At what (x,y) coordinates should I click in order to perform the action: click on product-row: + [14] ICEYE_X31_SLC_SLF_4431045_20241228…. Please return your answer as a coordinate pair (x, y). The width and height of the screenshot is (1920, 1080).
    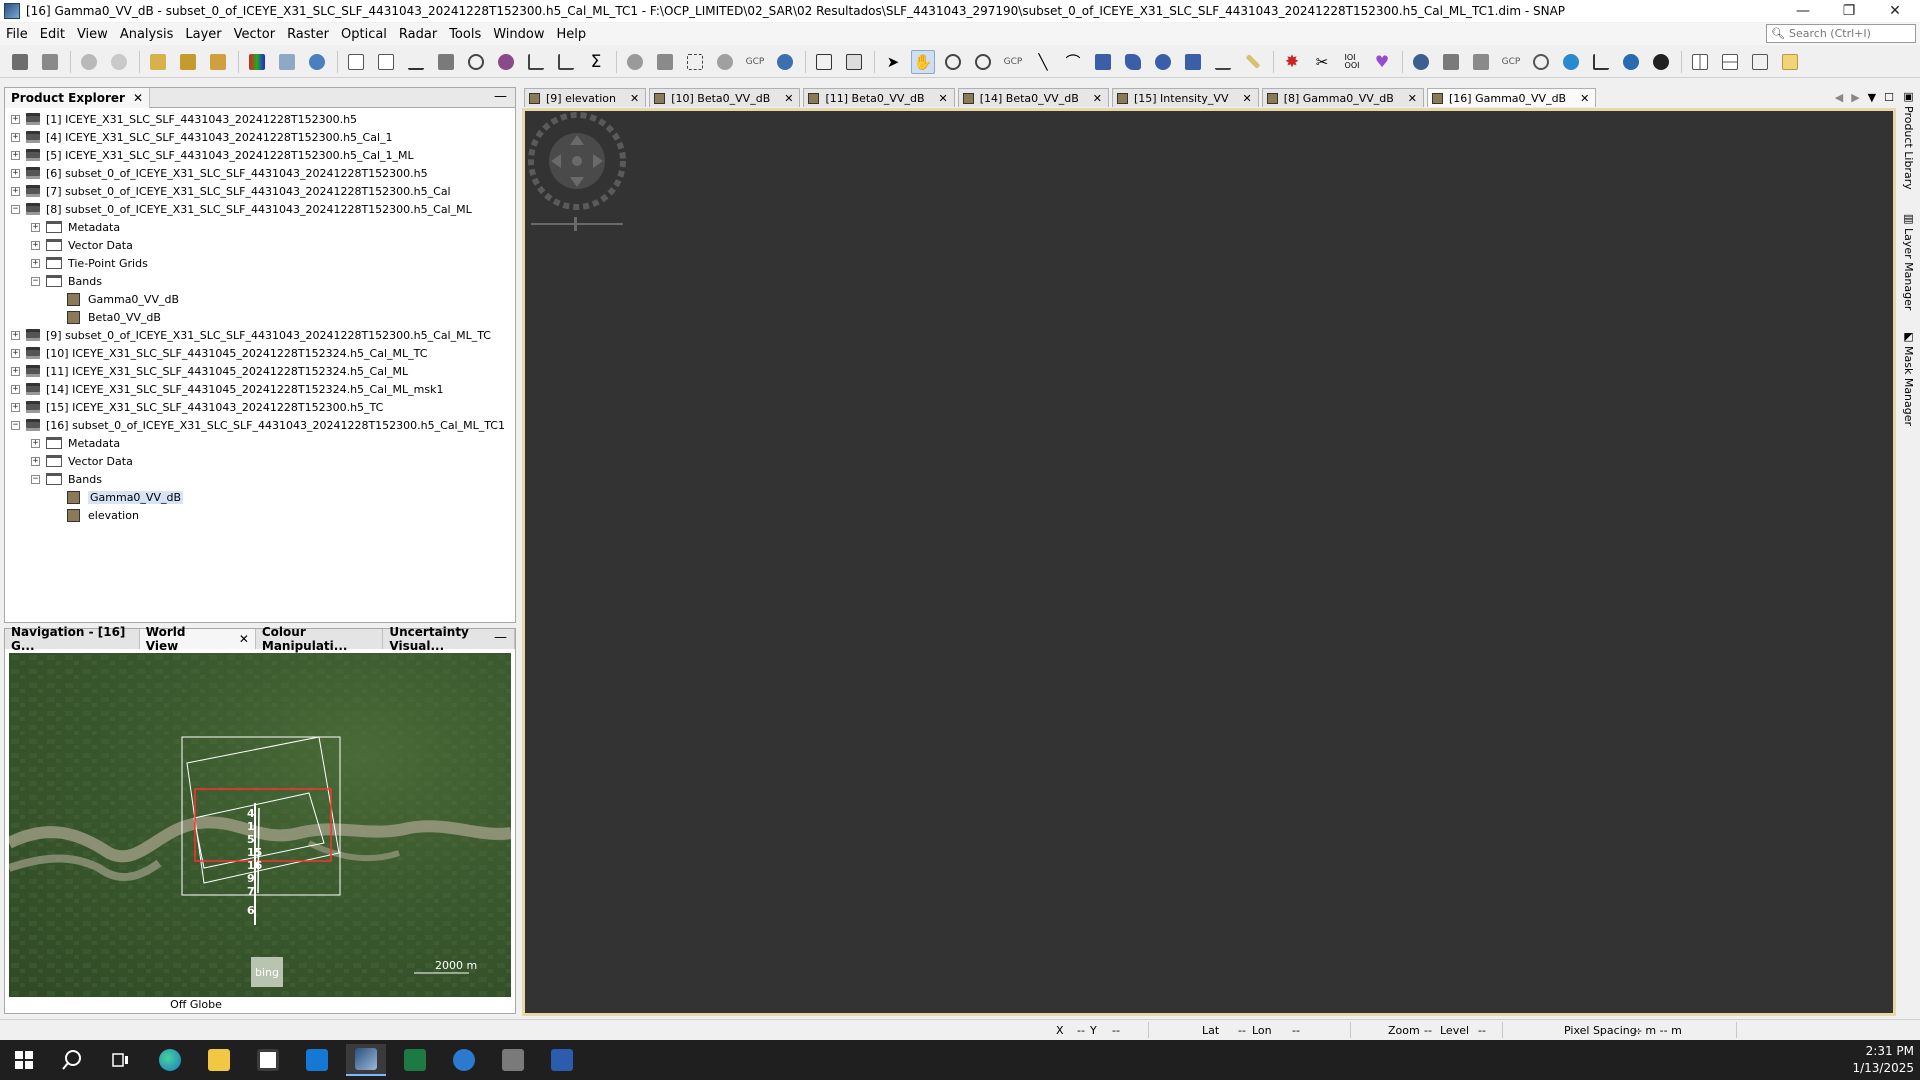
    Looking at the image, I should click on (263, 389).